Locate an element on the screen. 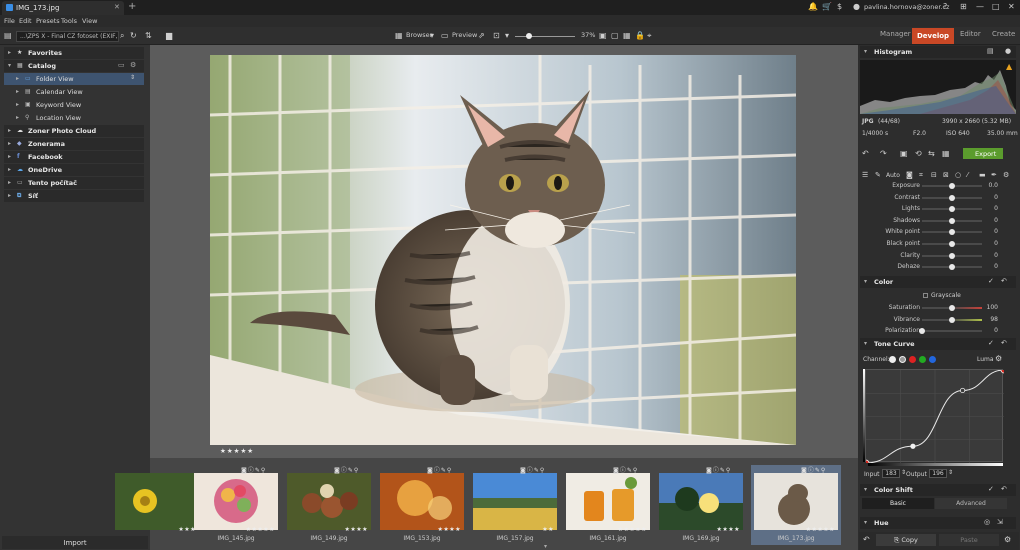  channel-green is located at coordinates (922, 359).